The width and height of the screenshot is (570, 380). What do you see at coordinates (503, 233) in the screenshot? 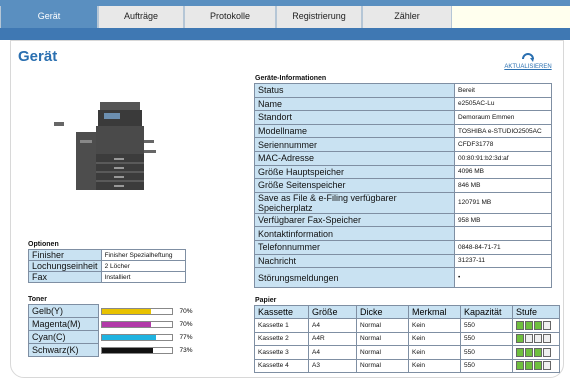
I see `device-info-value` at bounding box center [503, 233].